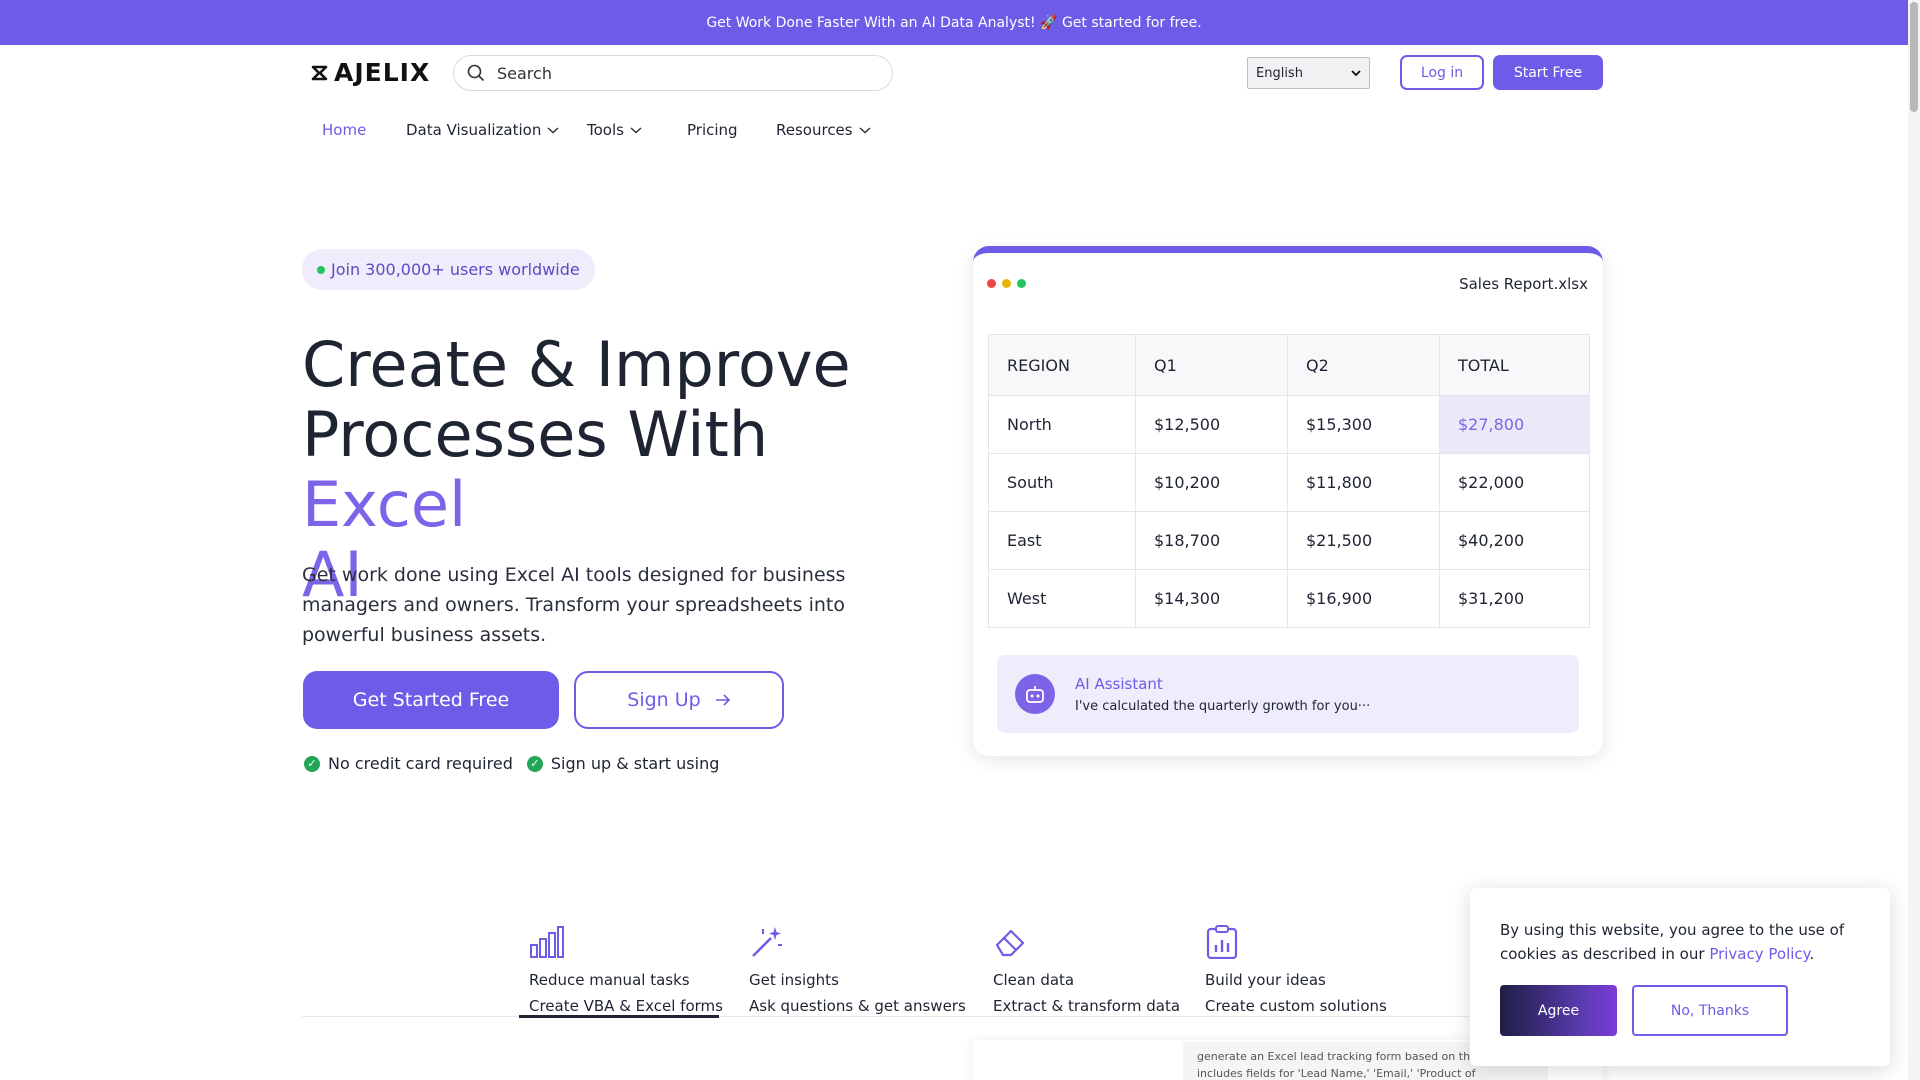 The height and width of the screenshot is (1080, 1920). Describe the element at coordinates (1211, 540) in the screenshot. I see `table-cell: $18,700` at that location.